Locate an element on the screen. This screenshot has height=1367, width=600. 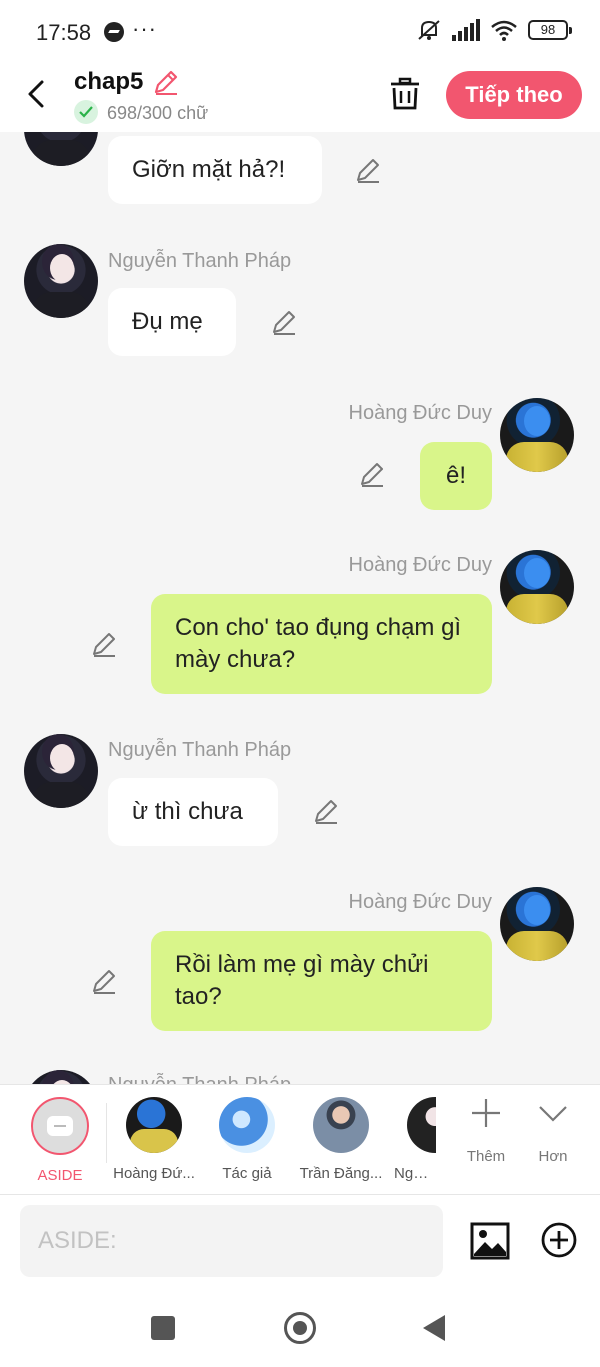
input-bar is located at coordinates (300, 1244).